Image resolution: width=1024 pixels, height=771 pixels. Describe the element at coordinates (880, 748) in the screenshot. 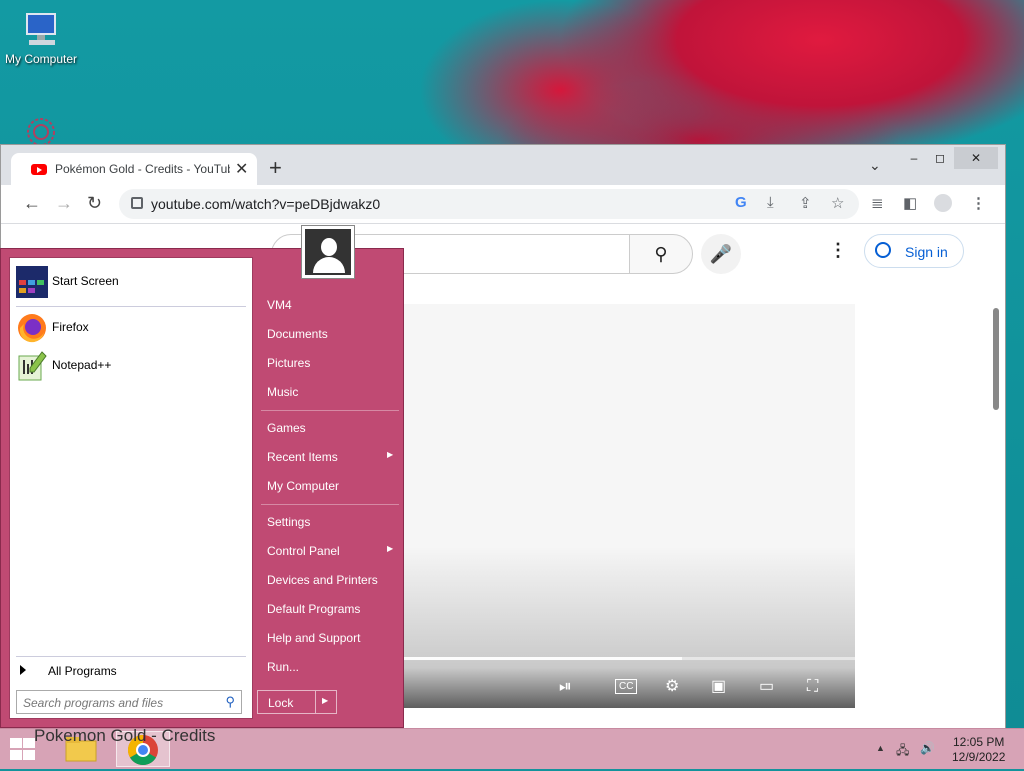

I see `show-hidden-icons-icon: ▲` at that location.